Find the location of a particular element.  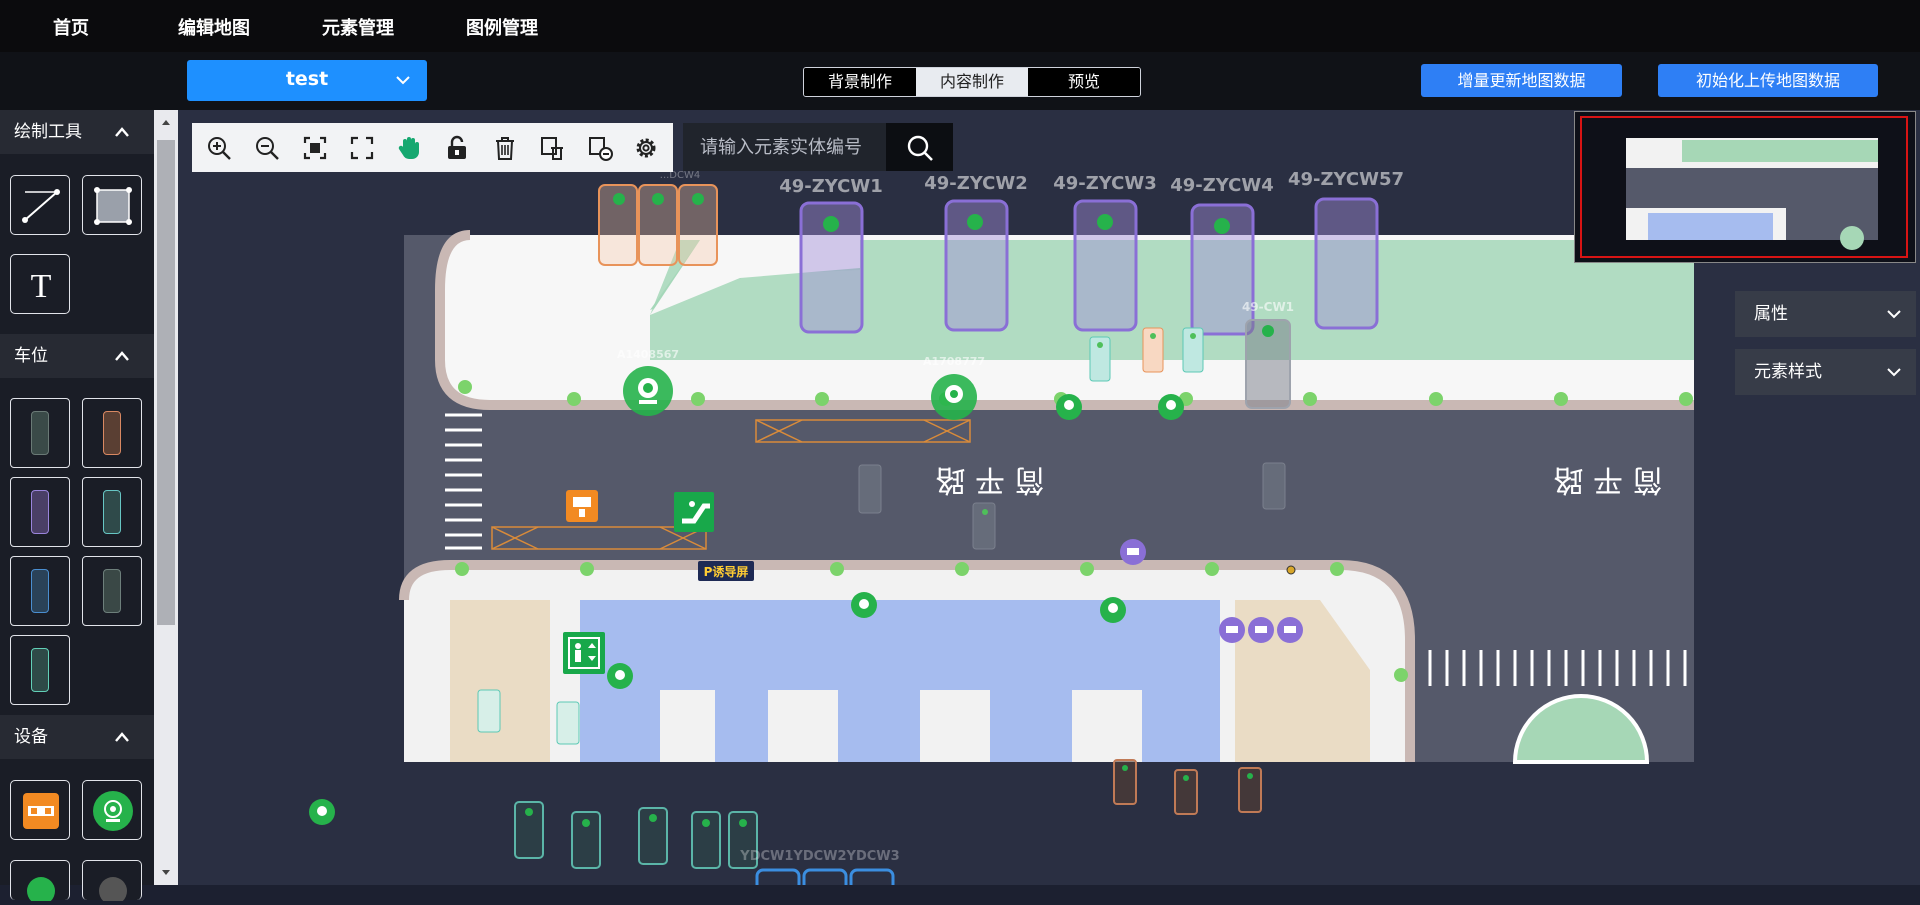

top-navigation: 首页 编辑地图 元素管理 图例管理 is located at coordinates (960, 26).